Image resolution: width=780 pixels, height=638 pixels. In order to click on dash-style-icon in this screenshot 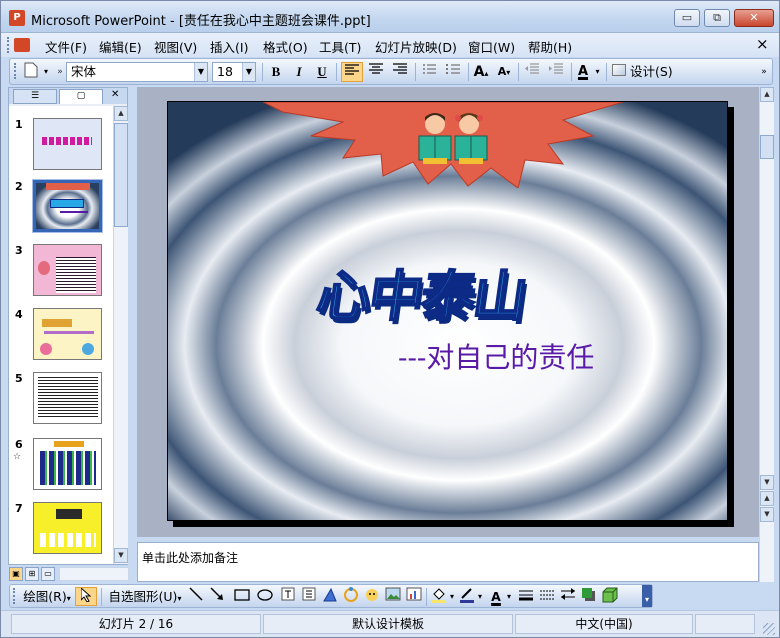, I will do `click(547, 596)`.